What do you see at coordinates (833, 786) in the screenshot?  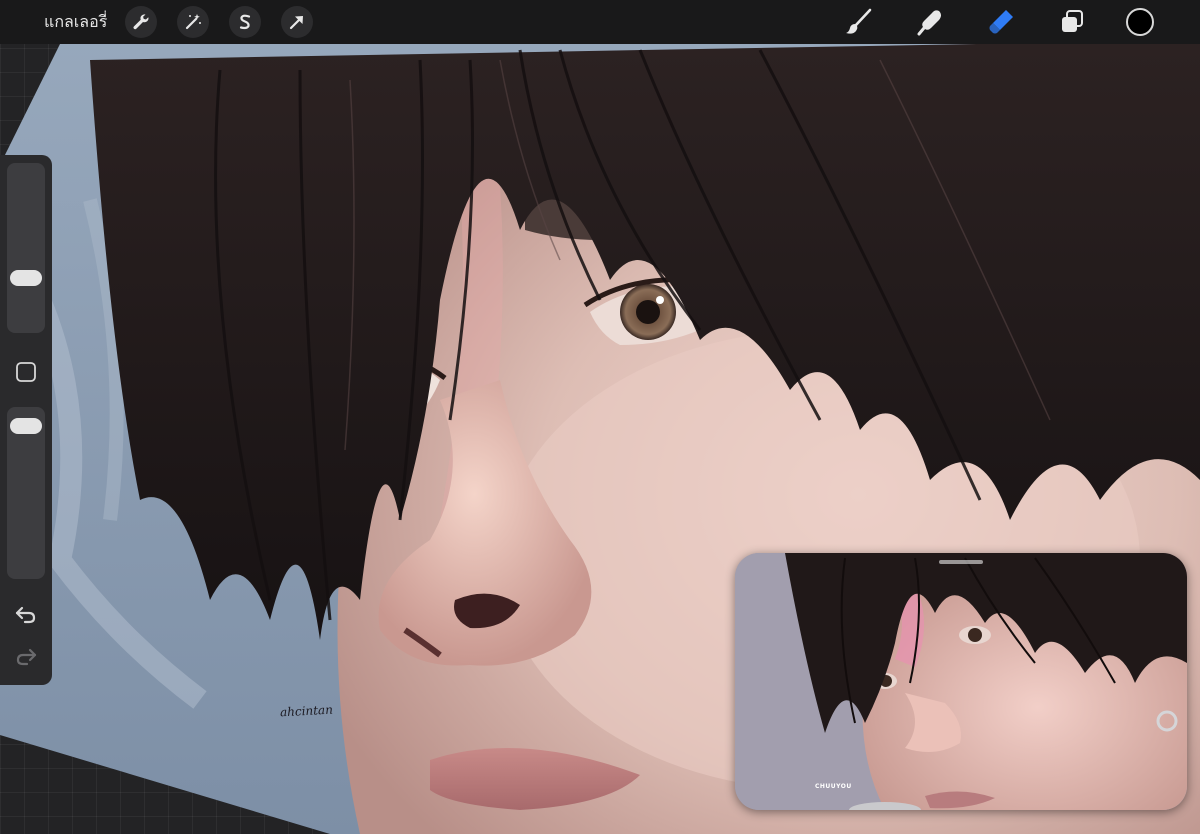 I see `reference-caption: CHUUYOU` at bounding box center [833, 786].